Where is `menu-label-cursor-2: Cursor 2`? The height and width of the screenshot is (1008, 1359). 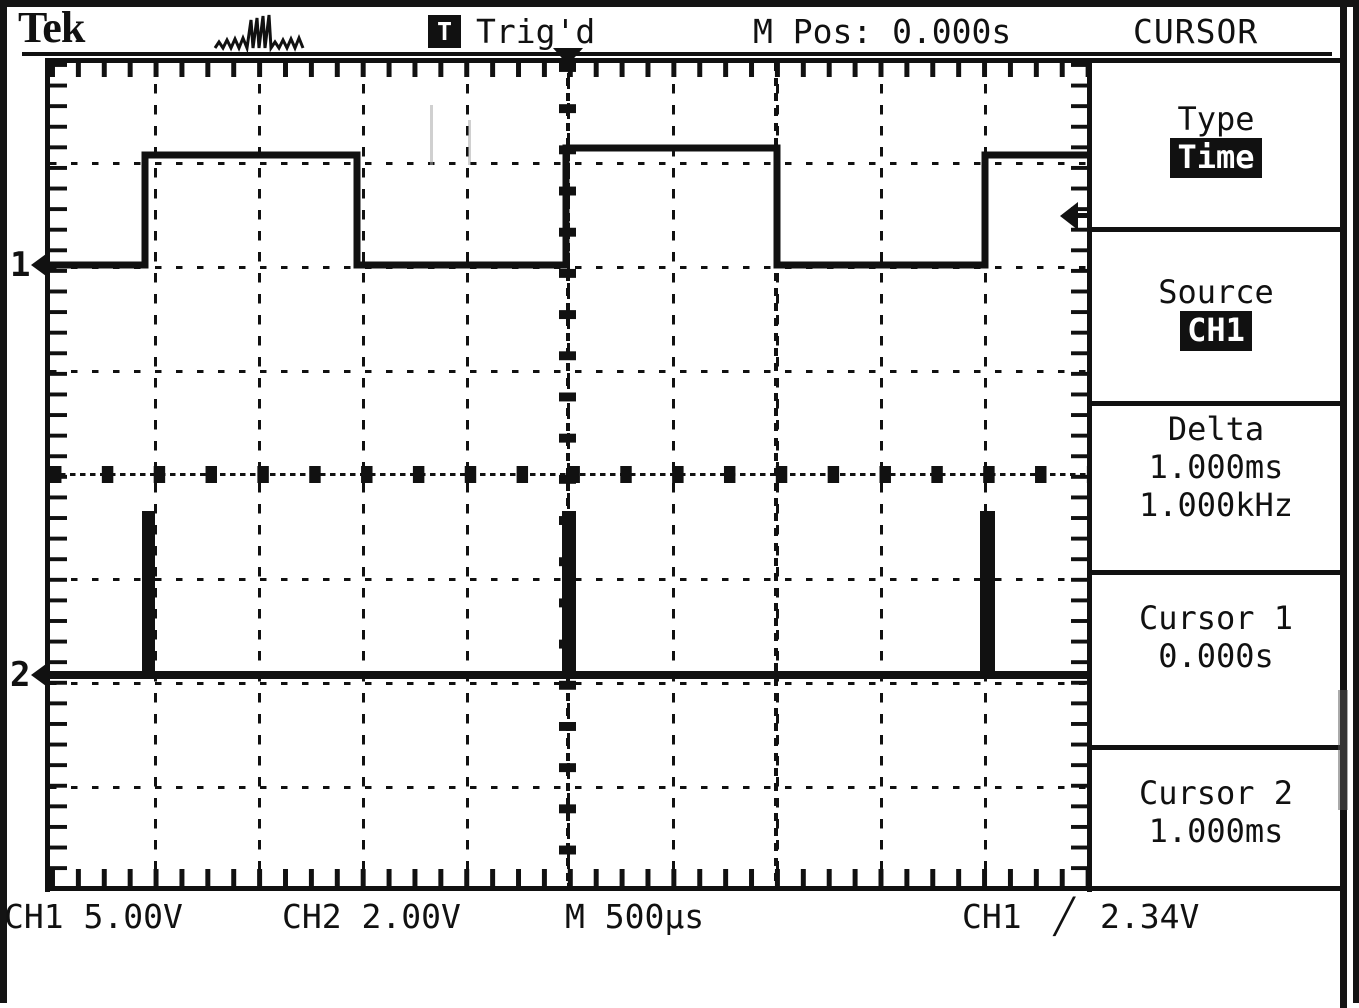
menu-label-cursor-2: Cursor 2 is located at coordinates (1216, 793).